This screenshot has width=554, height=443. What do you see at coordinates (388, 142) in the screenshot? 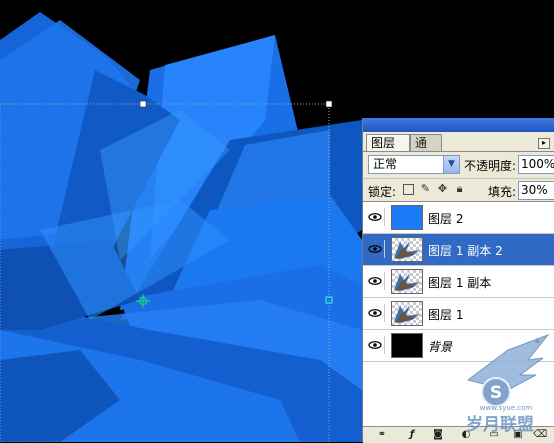
I see `tab-layers: 图层` at bounding box center [388, 142].